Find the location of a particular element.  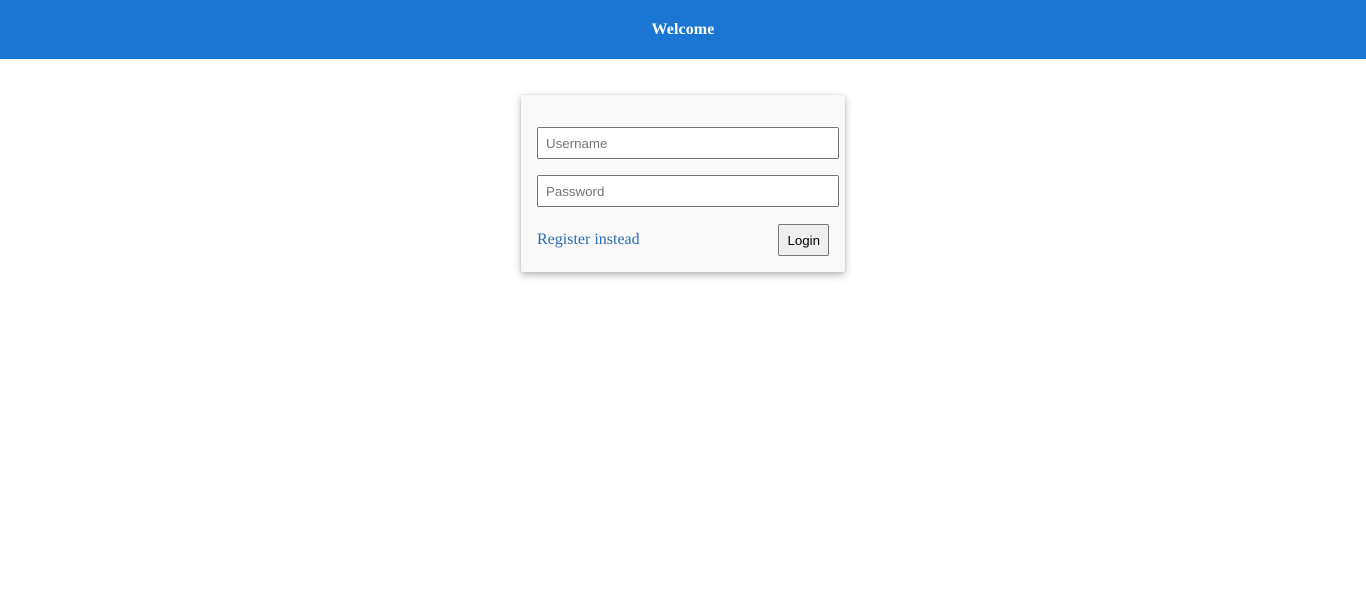

login-actions: Register instead Login is located at coordinates (683, 240).